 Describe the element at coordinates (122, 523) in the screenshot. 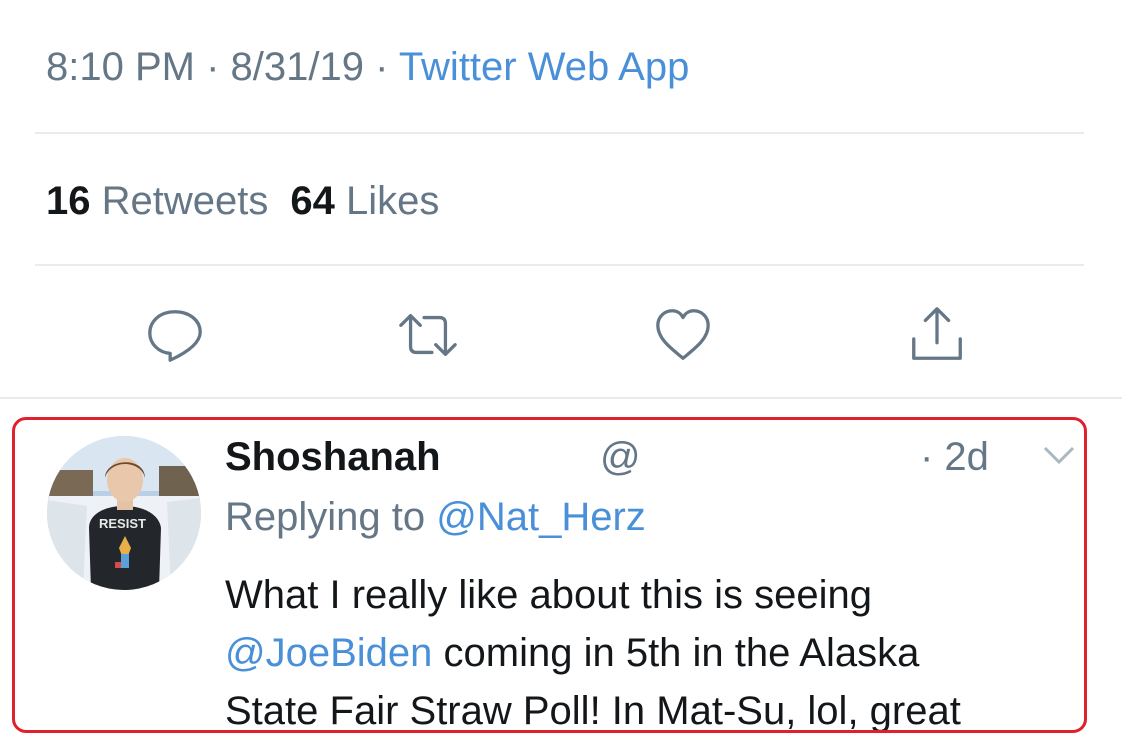

I see `avatar-shirt-text: RESIST` at that location.